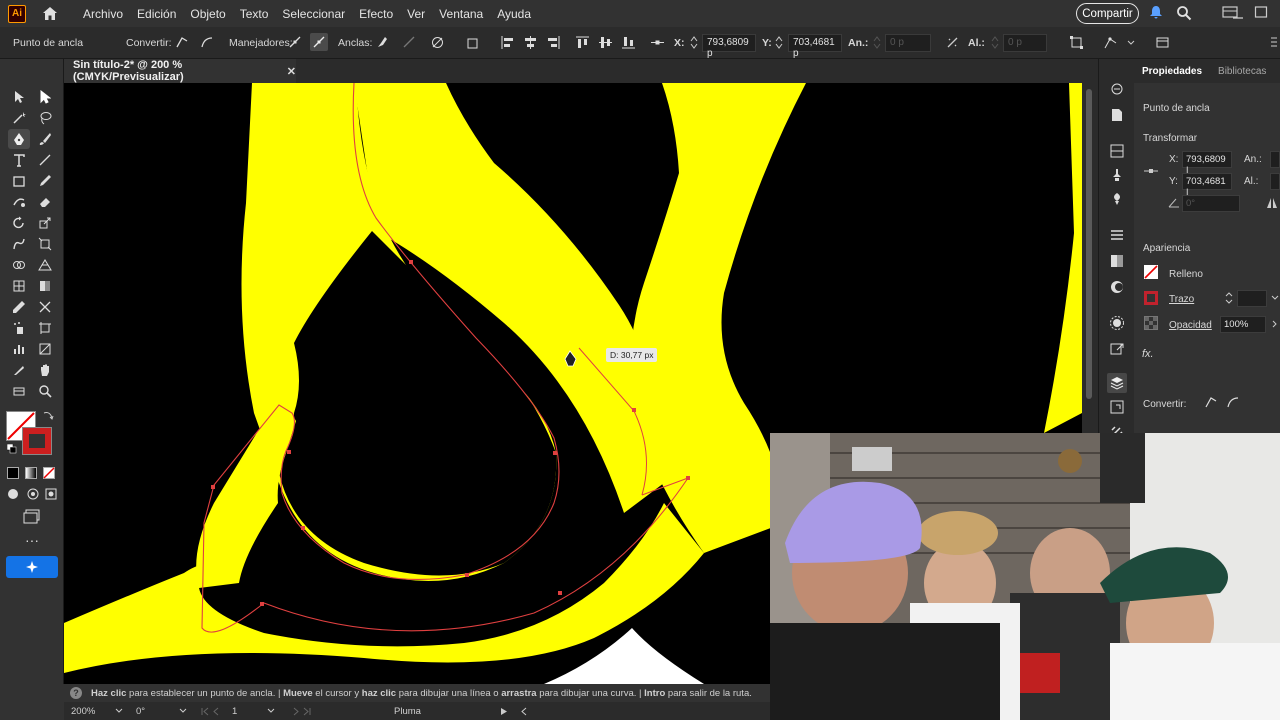 Image resolution: width=1280 pixels, height=720 pixels. What do you see at coordinates (694, 42) in the screenshot?
I see `x-stepper-icon` at bounding box center [694, 42].